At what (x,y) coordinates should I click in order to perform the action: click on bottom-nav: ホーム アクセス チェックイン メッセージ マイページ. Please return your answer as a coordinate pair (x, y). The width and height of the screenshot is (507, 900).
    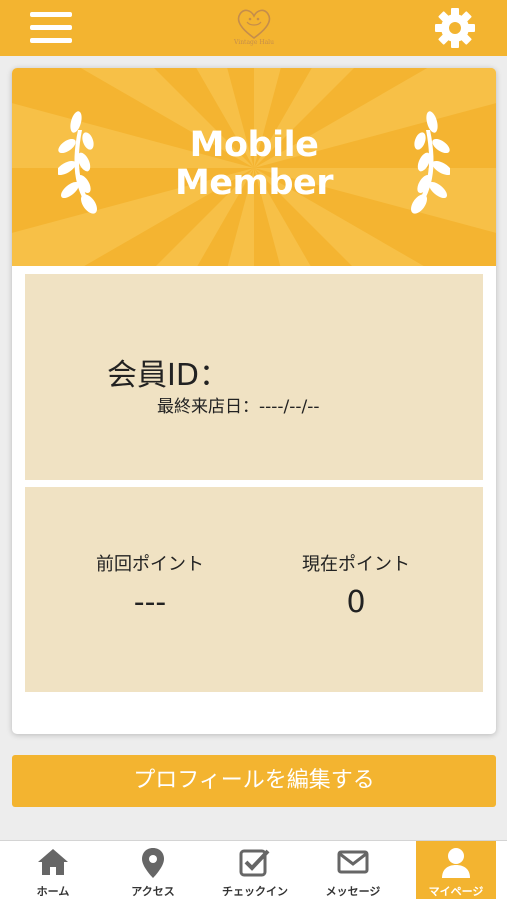
    Looking at the image, I should click on (253, 870).